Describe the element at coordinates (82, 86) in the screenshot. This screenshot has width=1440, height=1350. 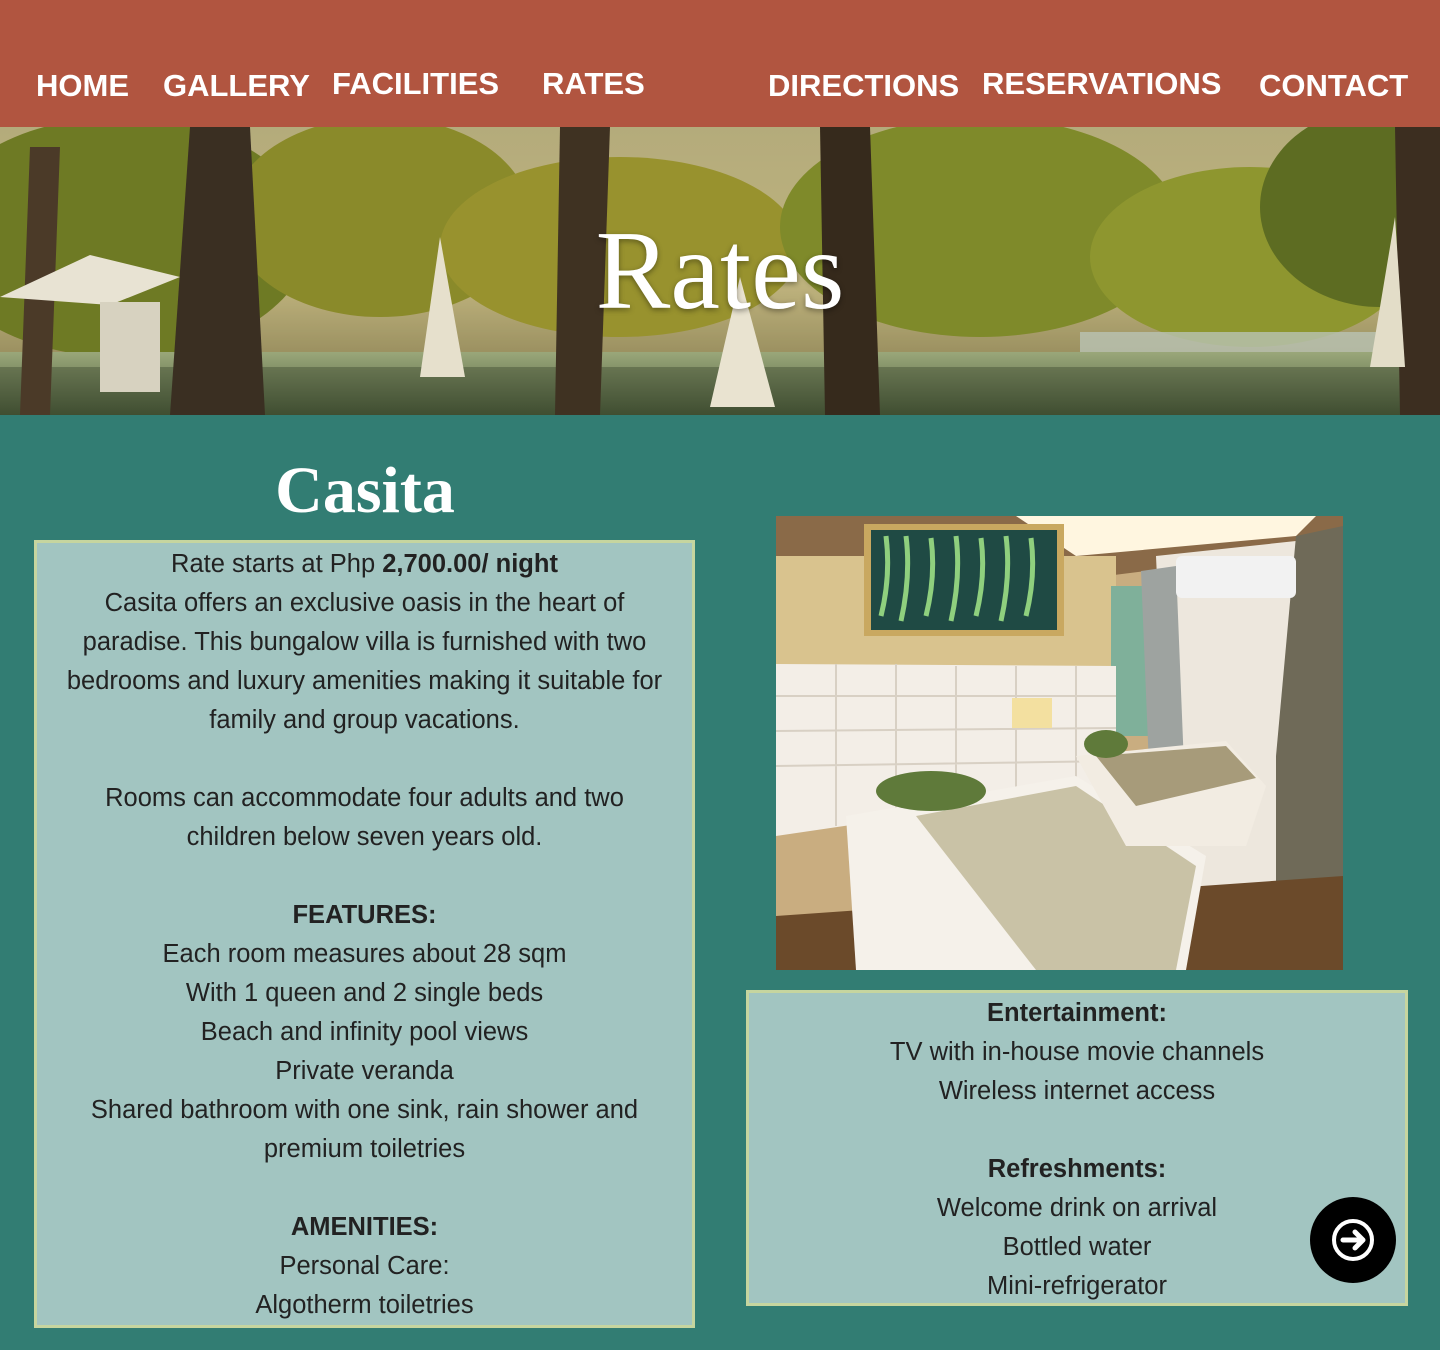
I see `nav-home: HOME` at that location.